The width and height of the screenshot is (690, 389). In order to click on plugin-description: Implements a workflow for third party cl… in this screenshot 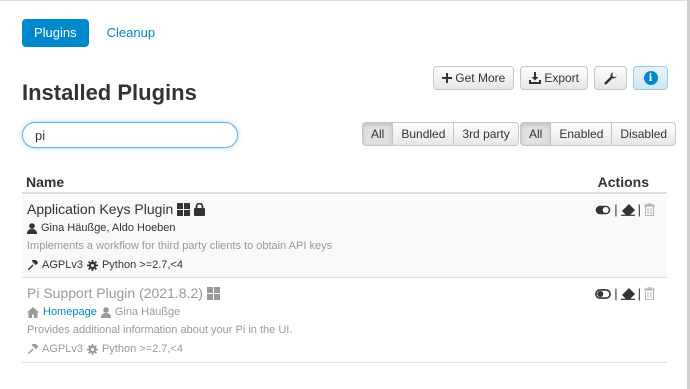, I will do `click(180, 246)`.